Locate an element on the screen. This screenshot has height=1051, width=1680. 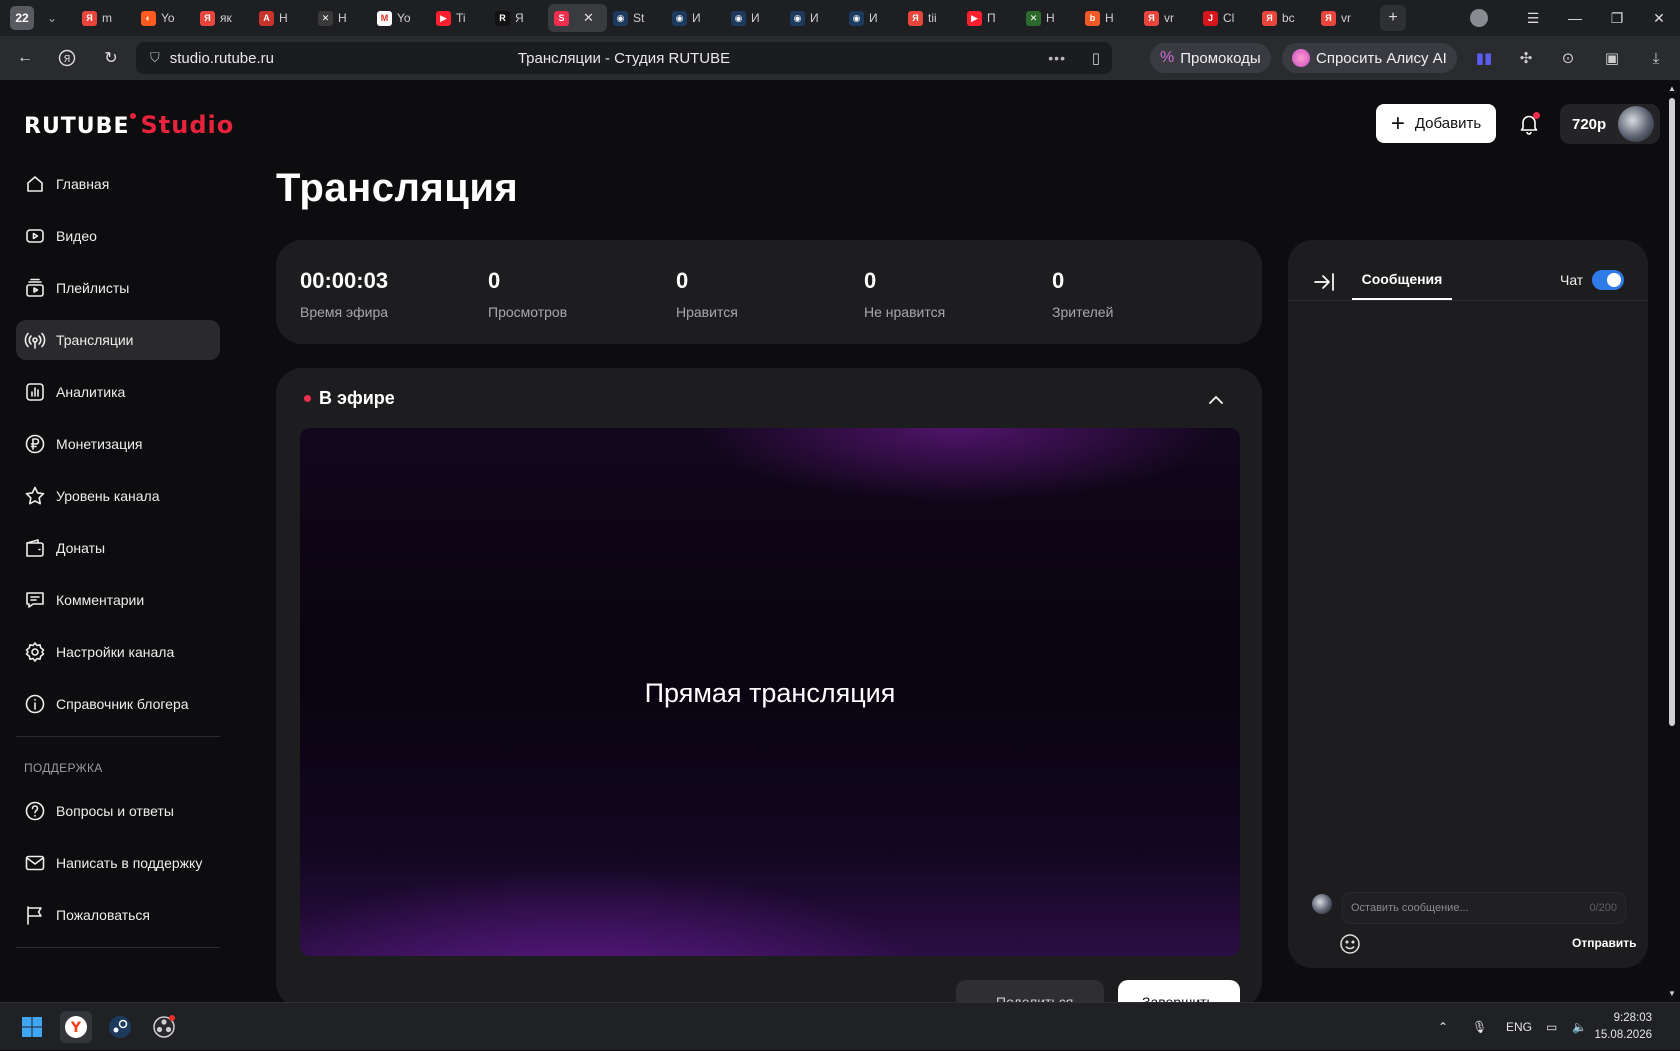
live-label: В эфире is located at coordinates (357, 398).